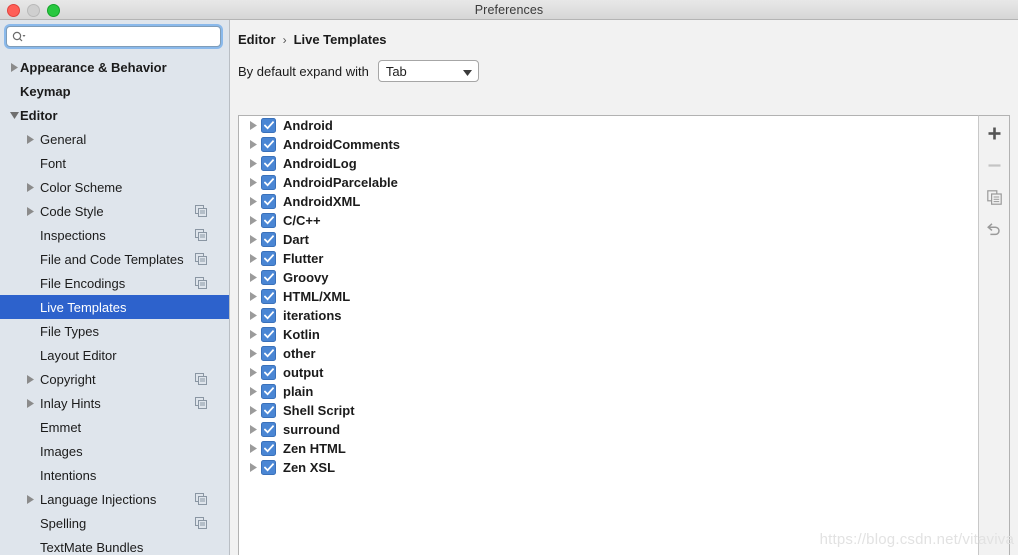 This screenshot has width=1018, height=555. Describe the element at coordinates (608, 296) in the screenshot. I see `template-group-row: HTML/XML` at that location.